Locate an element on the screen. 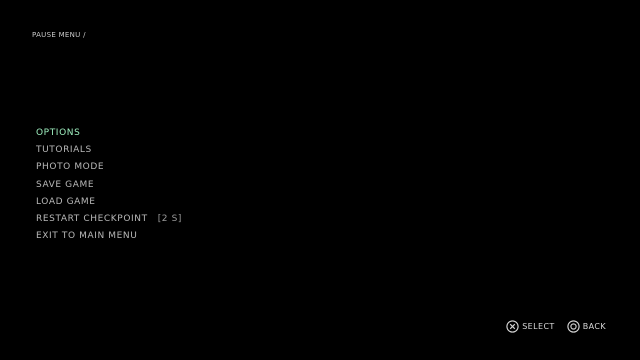 The height and width of the screenshot is (360, 640). back-prompt: BACK is located at coordinates (586, 326).